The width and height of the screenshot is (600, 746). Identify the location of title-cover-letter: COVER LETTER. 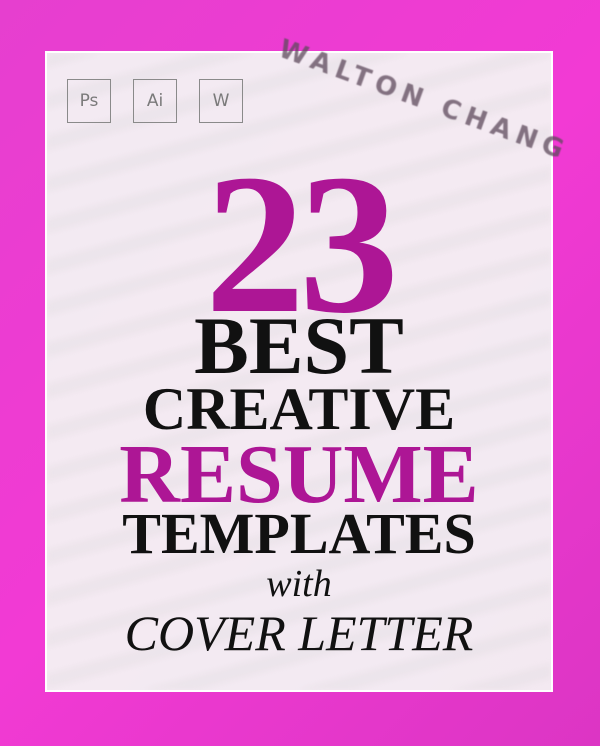
(299, 633).